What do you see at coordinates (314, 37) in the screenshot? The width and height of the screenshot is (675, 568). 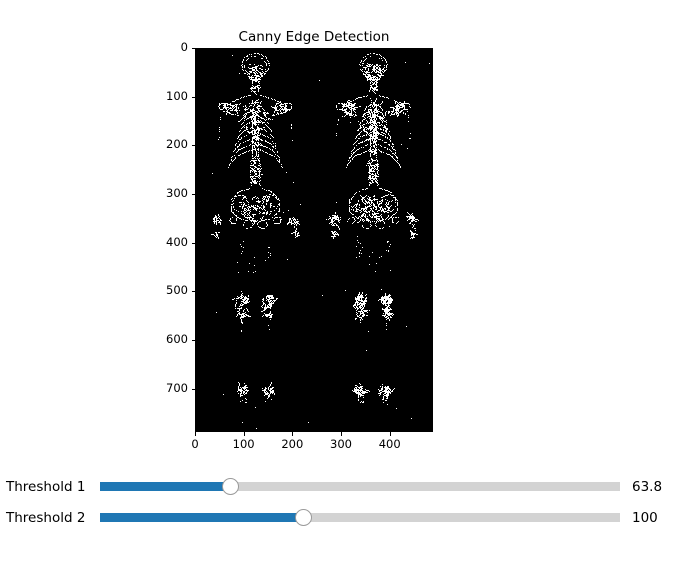 I see `page-title: Canny Edge Detection` at bounding box center [314, 37].